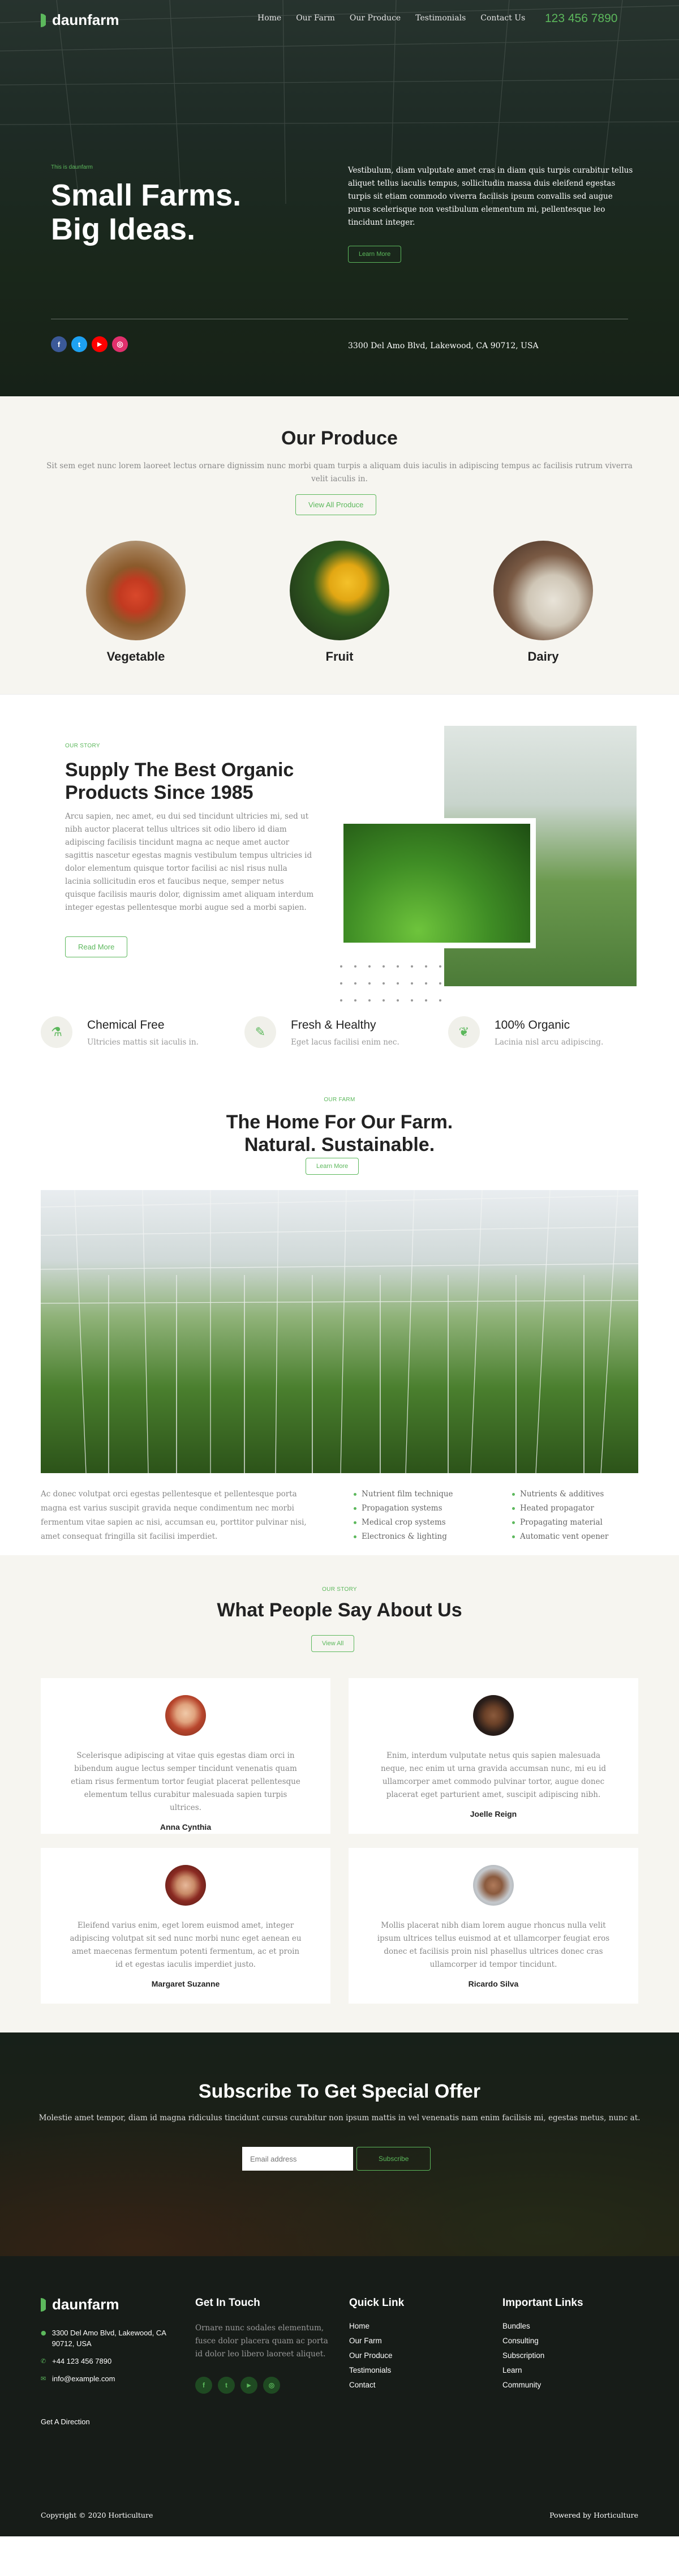  What do you see at coordinates (542, 2355) in the screenshot?
I see `footer-link-subscription: Subscription` at bounding box center [542, 2355].